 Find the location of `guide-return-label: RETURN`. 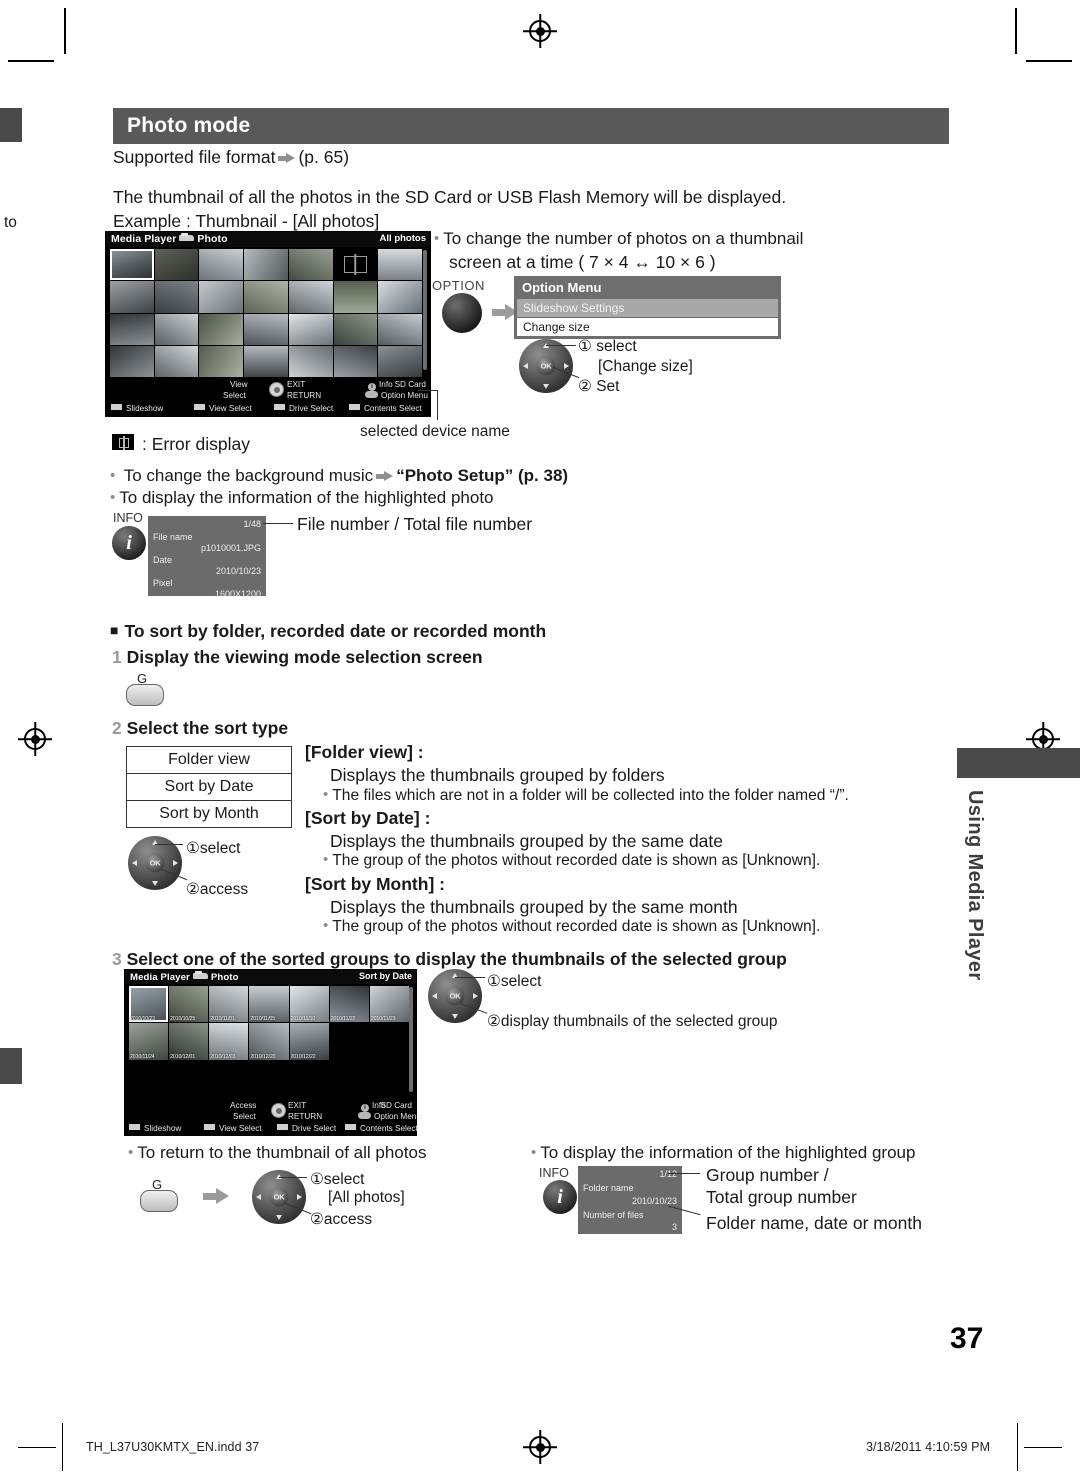

guide-return-label: RETURN is located at coordinates (304, 395).